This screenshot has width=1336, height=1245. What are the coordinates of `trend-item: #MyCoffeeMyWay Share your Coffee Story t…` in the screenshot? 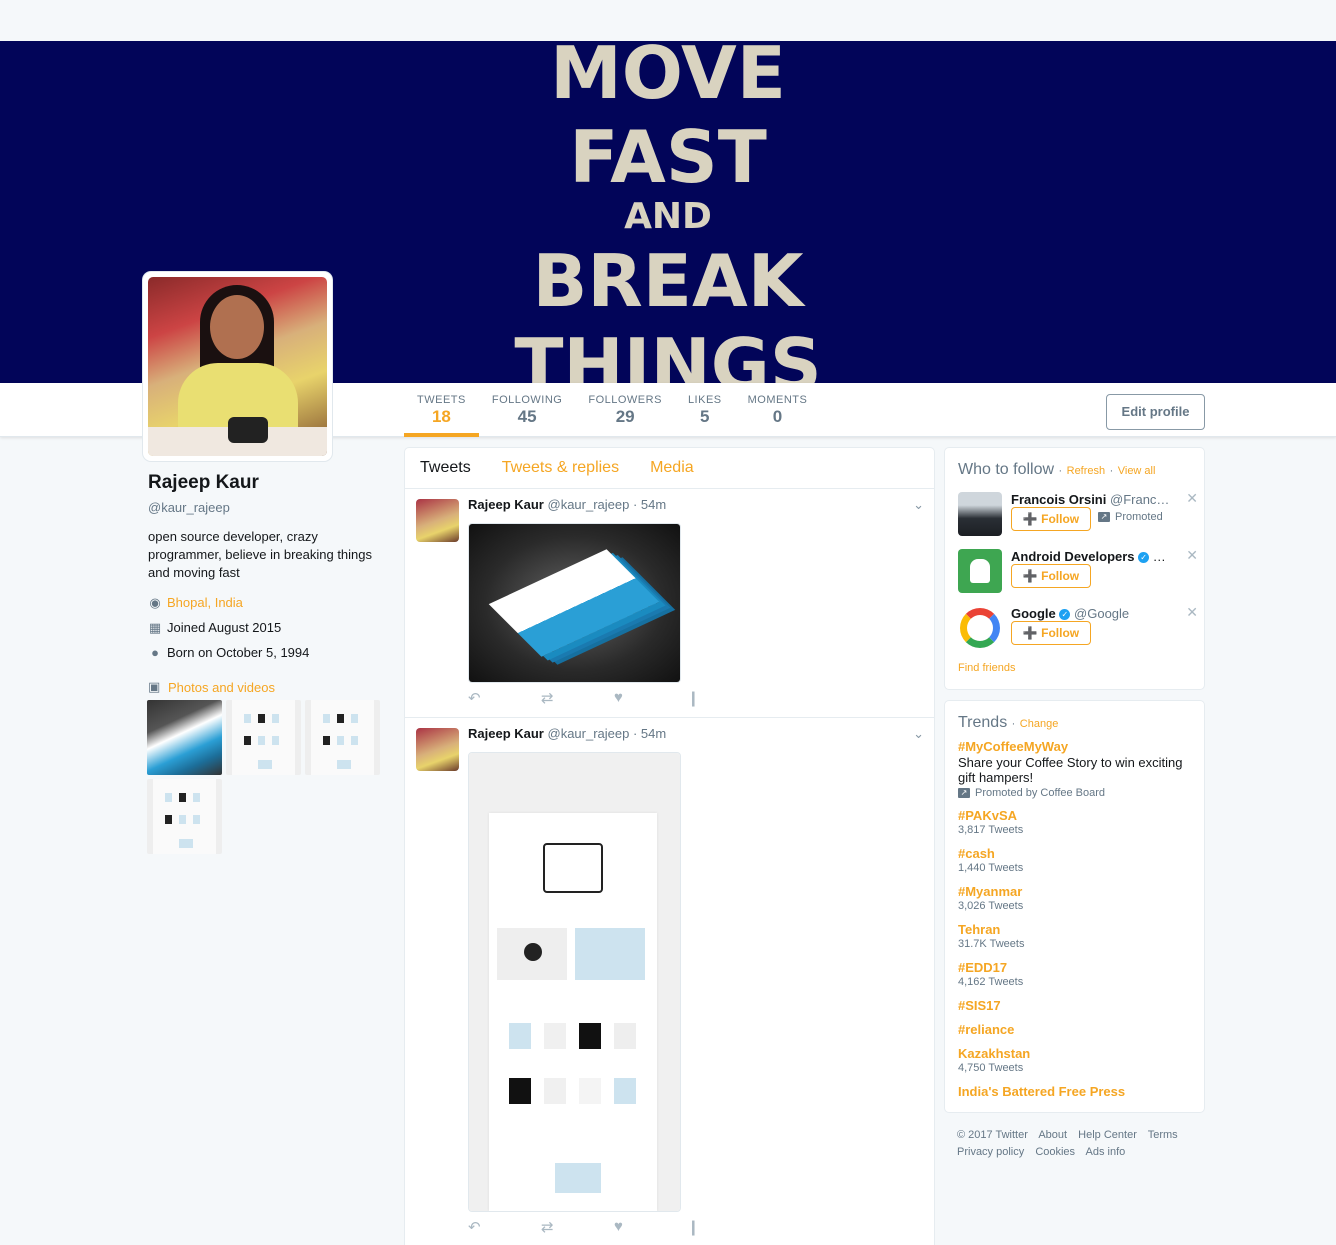 It's located at (1076, 769).